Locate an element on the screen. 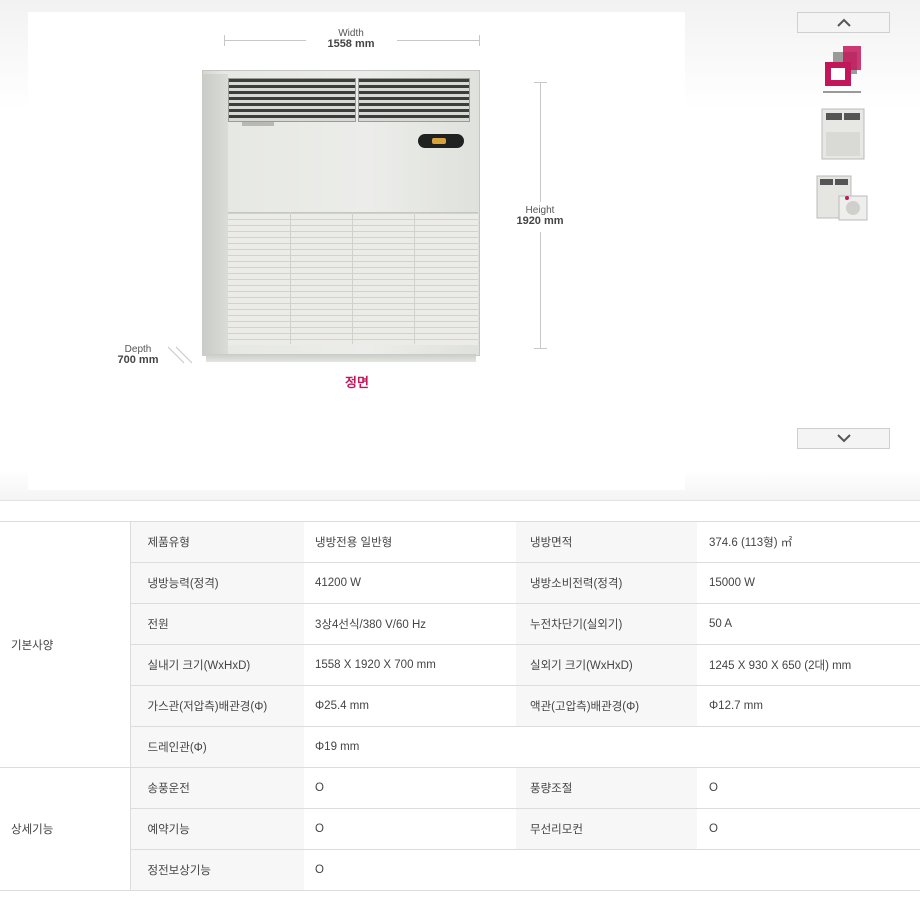 This screenshot has width=920, height=910. thumbnail-scroll-up-button is located at coordinates (843, 22).